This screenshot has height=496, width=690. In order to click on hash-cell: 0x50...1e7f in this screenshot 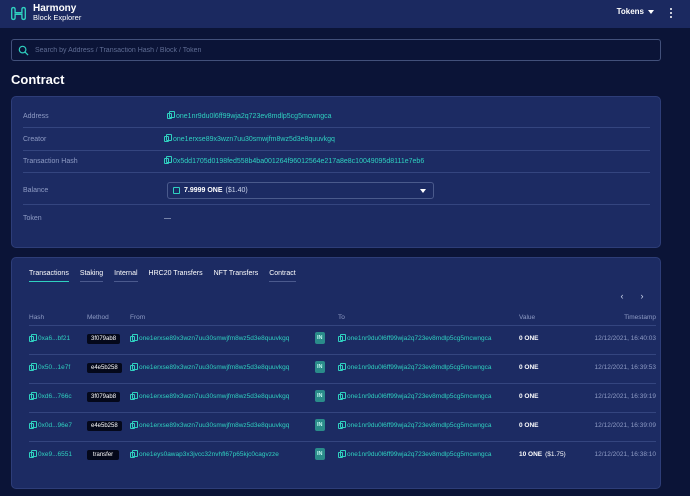, I will do `click(49, 366)`.